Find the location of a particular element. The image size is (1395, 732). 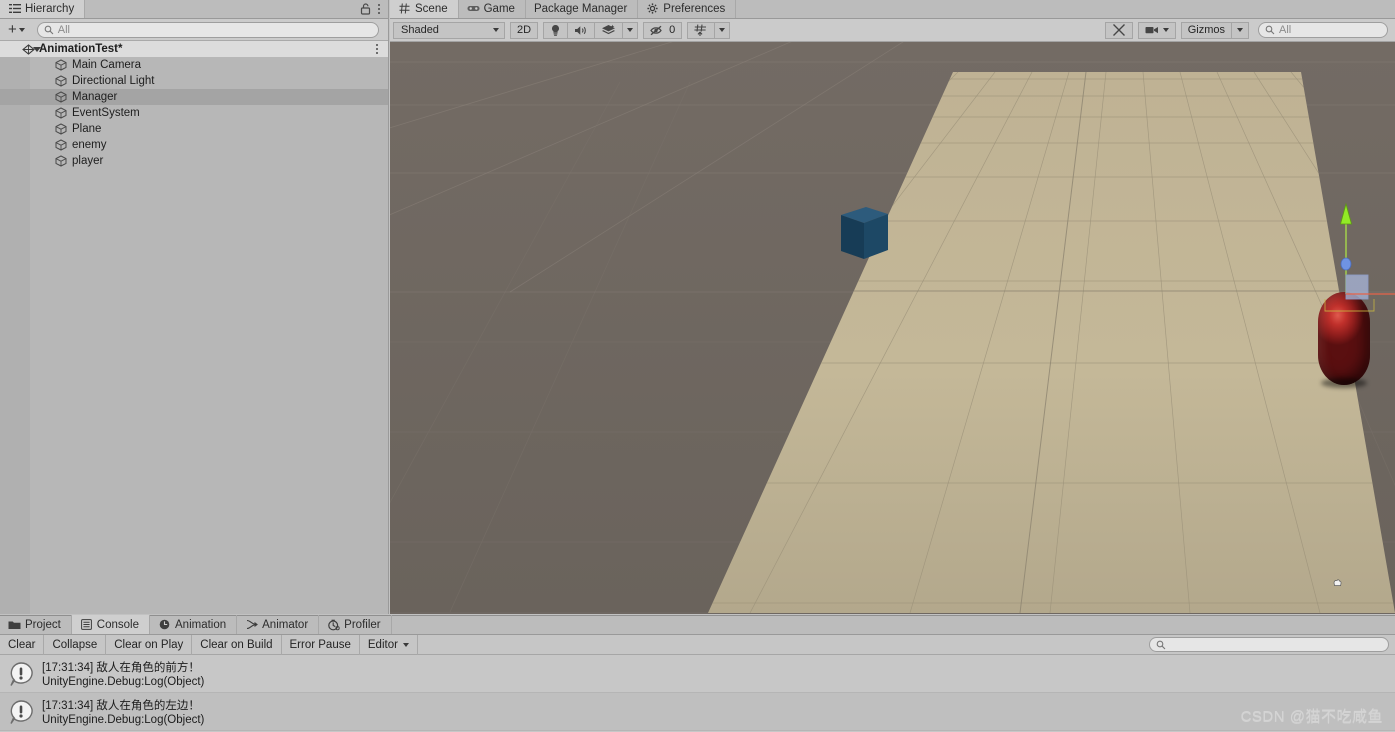

collapse-button: Collapse is located at coordinates (75, 644).